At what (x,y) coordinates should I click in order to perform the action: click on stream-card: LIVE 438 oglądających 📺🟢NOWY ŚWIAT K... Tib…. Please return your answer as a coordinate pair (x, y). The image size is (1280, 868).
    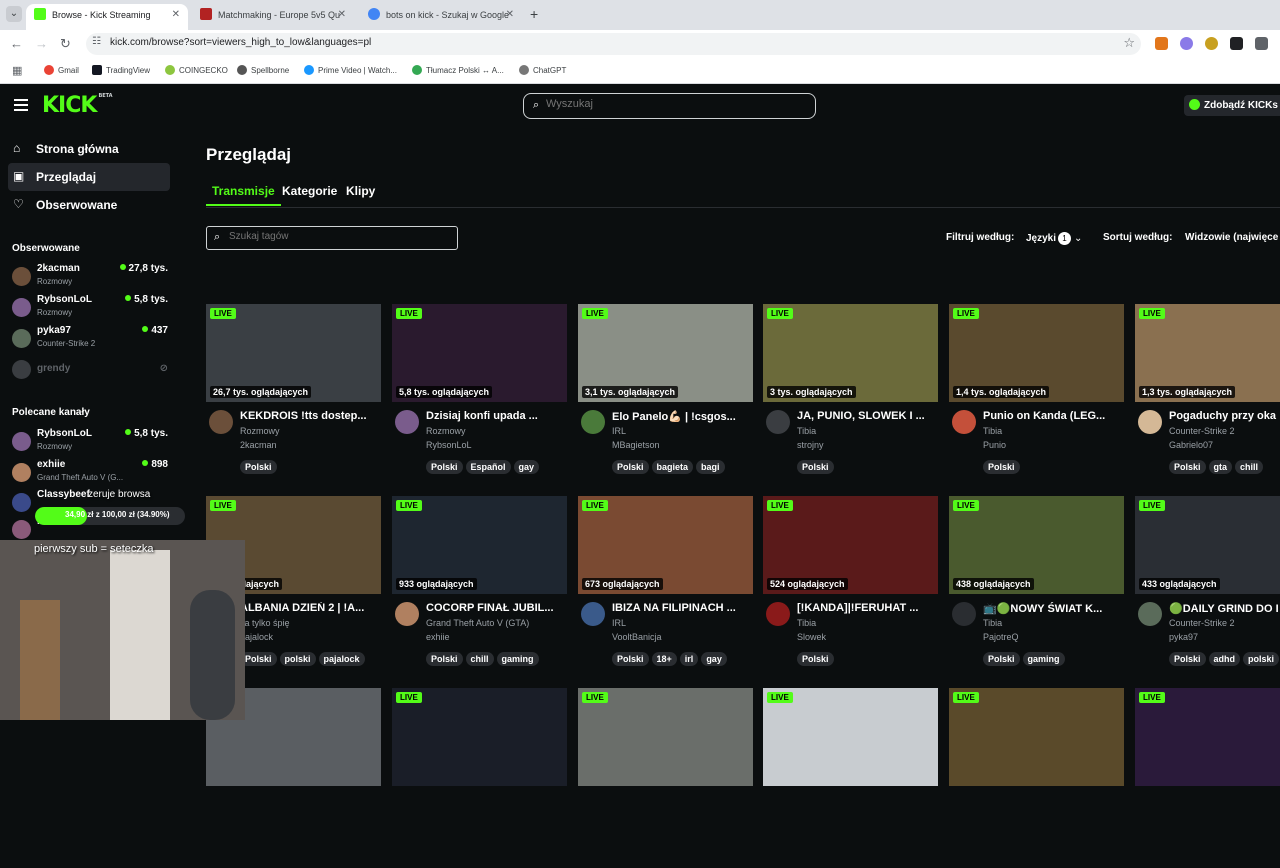
    Looking at the image, I should click on (1036, 586).